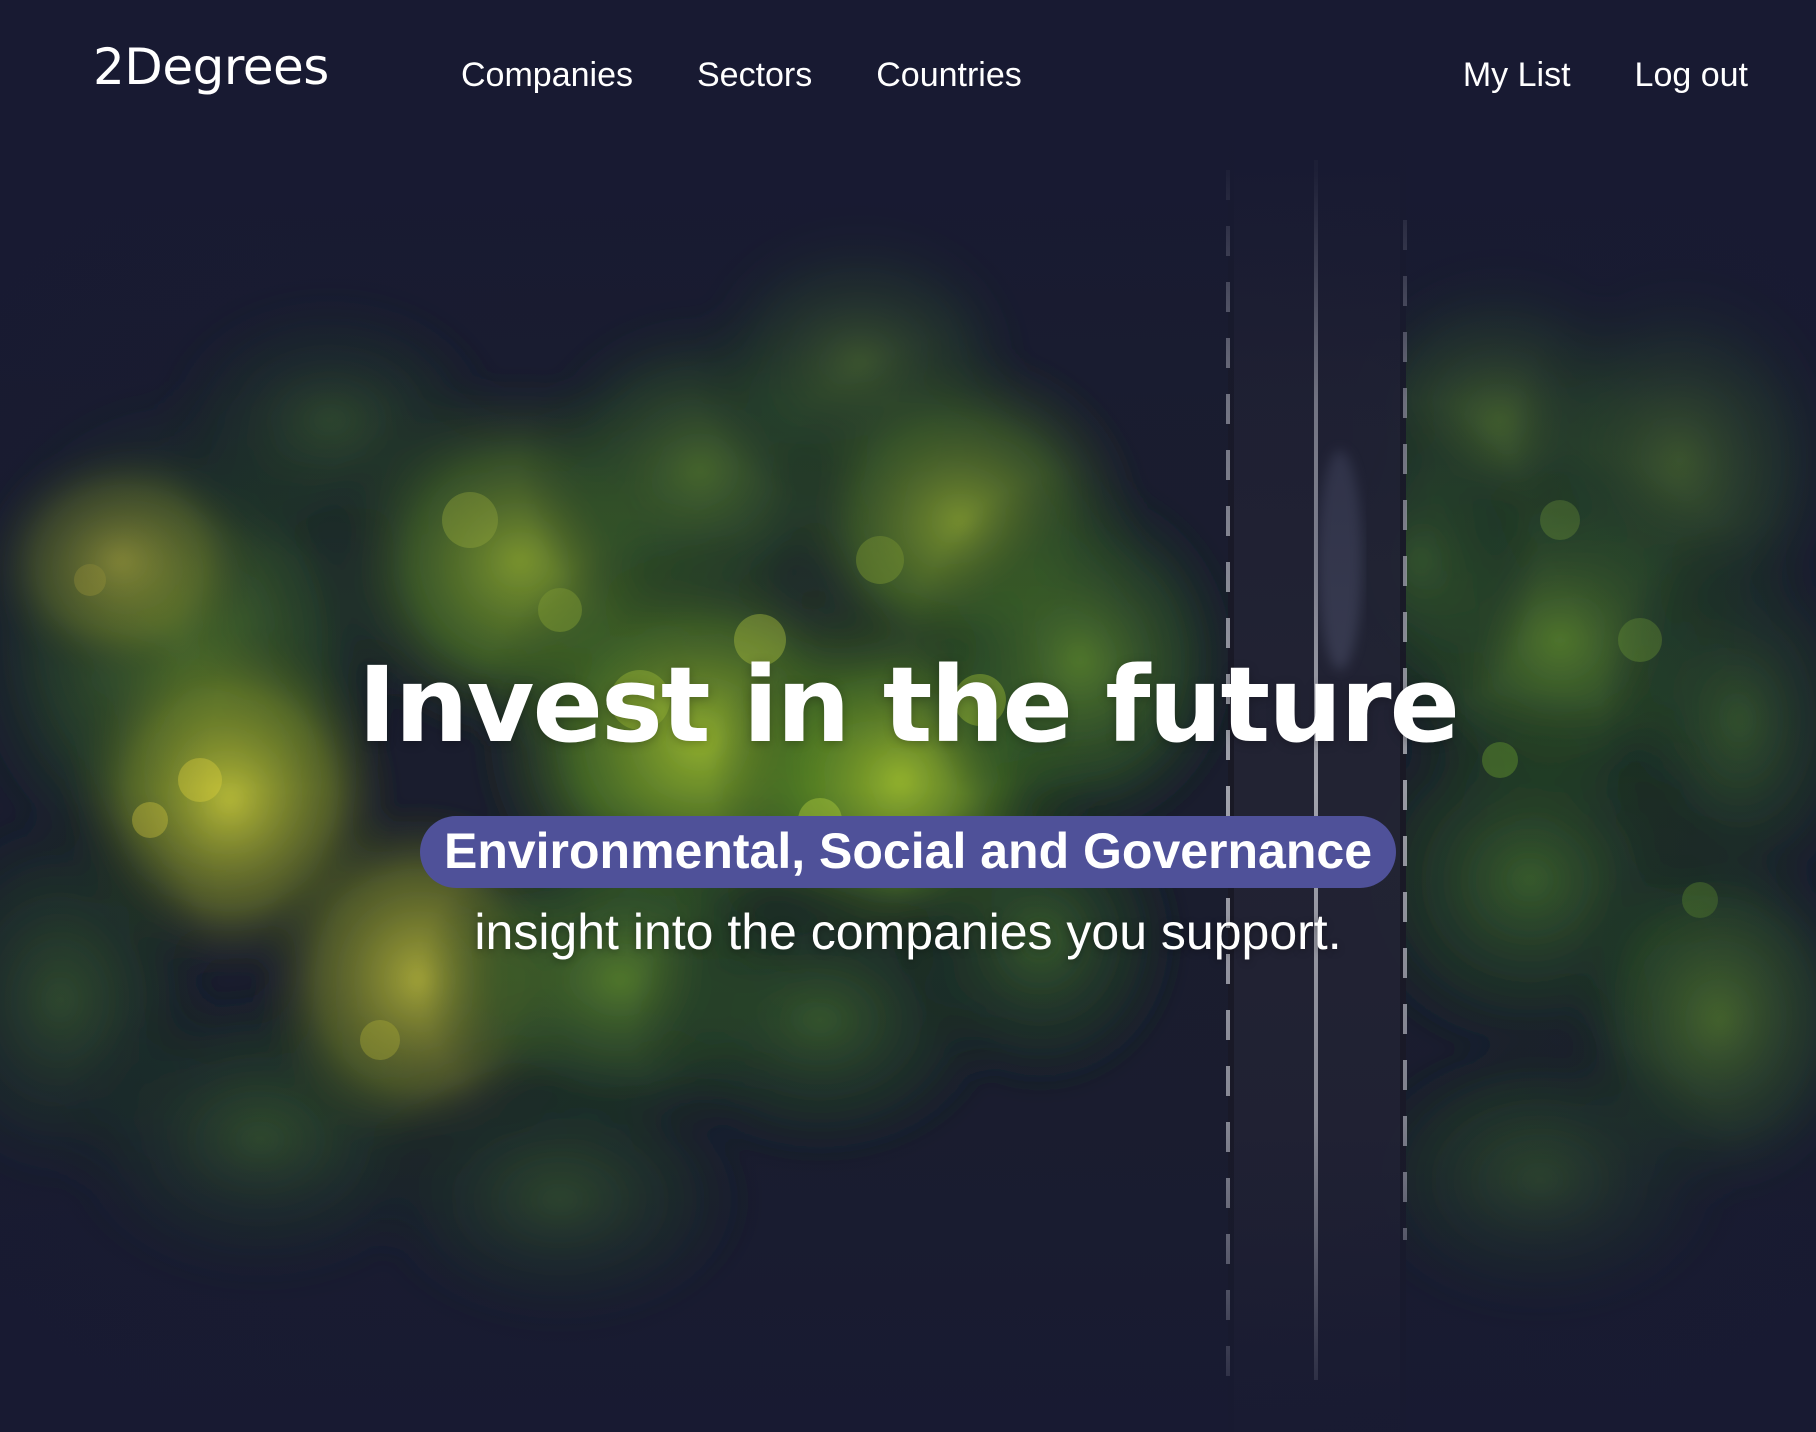 This screenshot has width=1816, height=1432. What do you see at coordinates (1691, 75) in the screenshot?
I see `nav-link-log-out: Log out` at bounding box center [1691, 75].